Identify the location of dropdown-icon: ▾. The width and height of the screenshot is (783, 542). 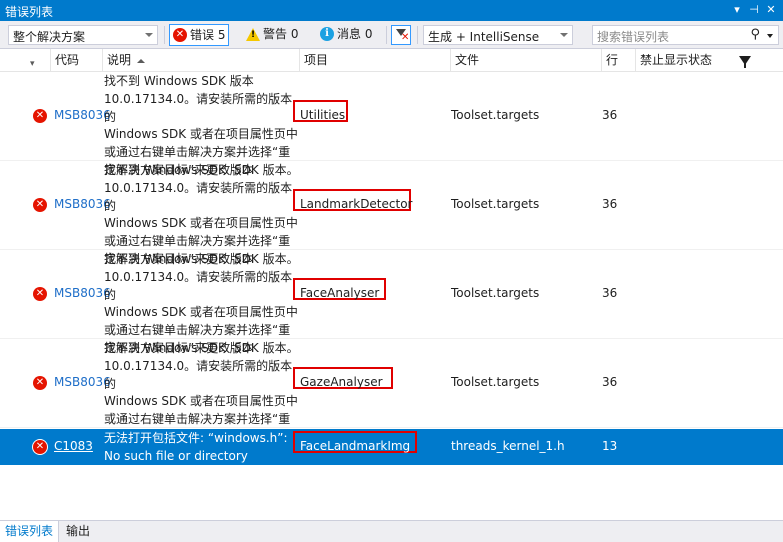
(737, 10).